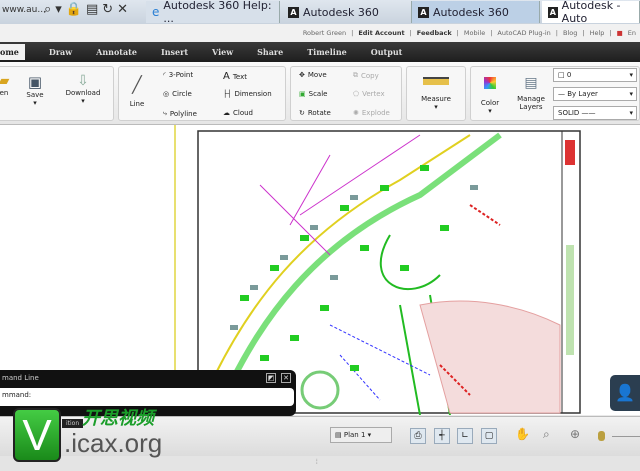 The image size is (640, 471). Describe the element at coordinates (523, 33) in the screenshot. I see `link-plugin: AutoCAD Plug-in` at that location.